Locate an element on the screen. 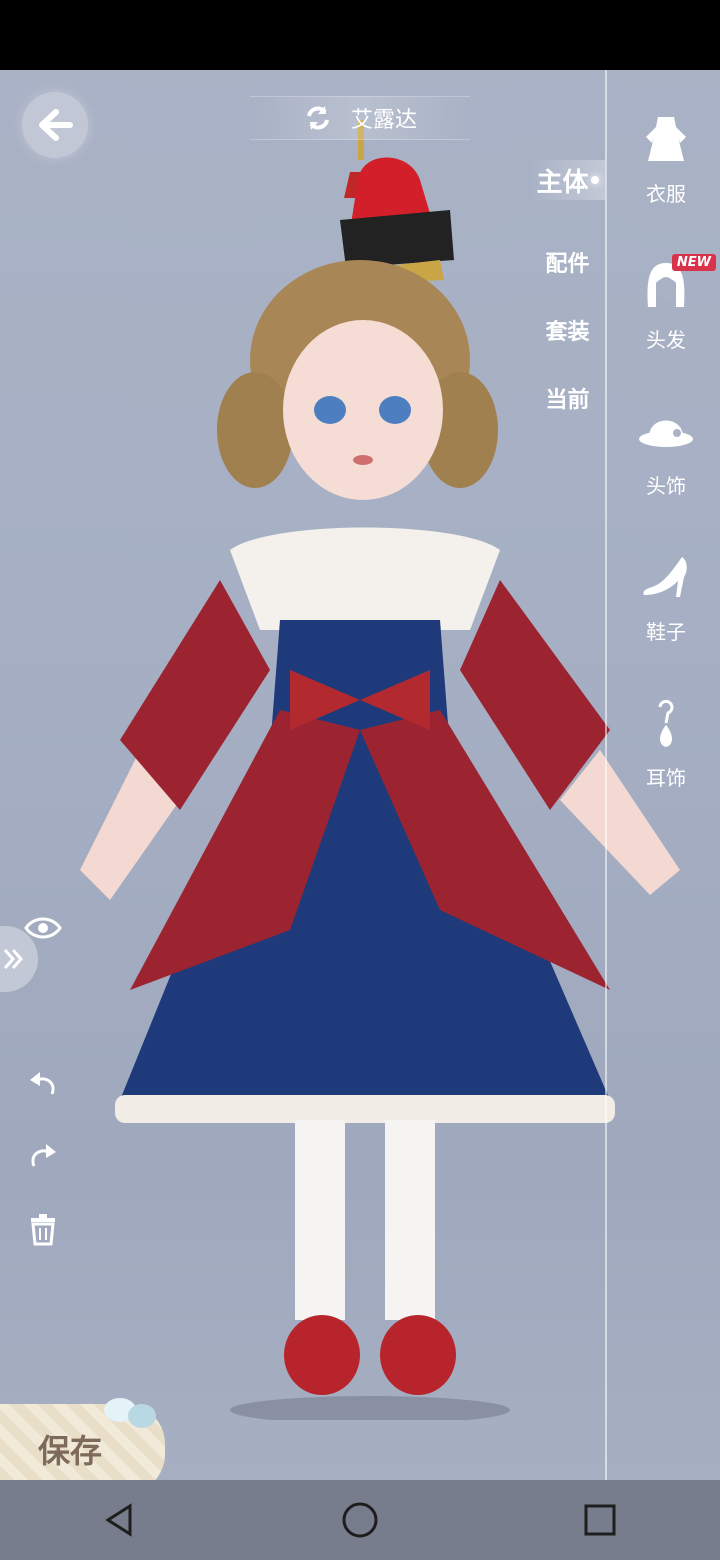 This screenshot has height=1560, width=720. arrow-left-icon is located at coordinates (56, 125).